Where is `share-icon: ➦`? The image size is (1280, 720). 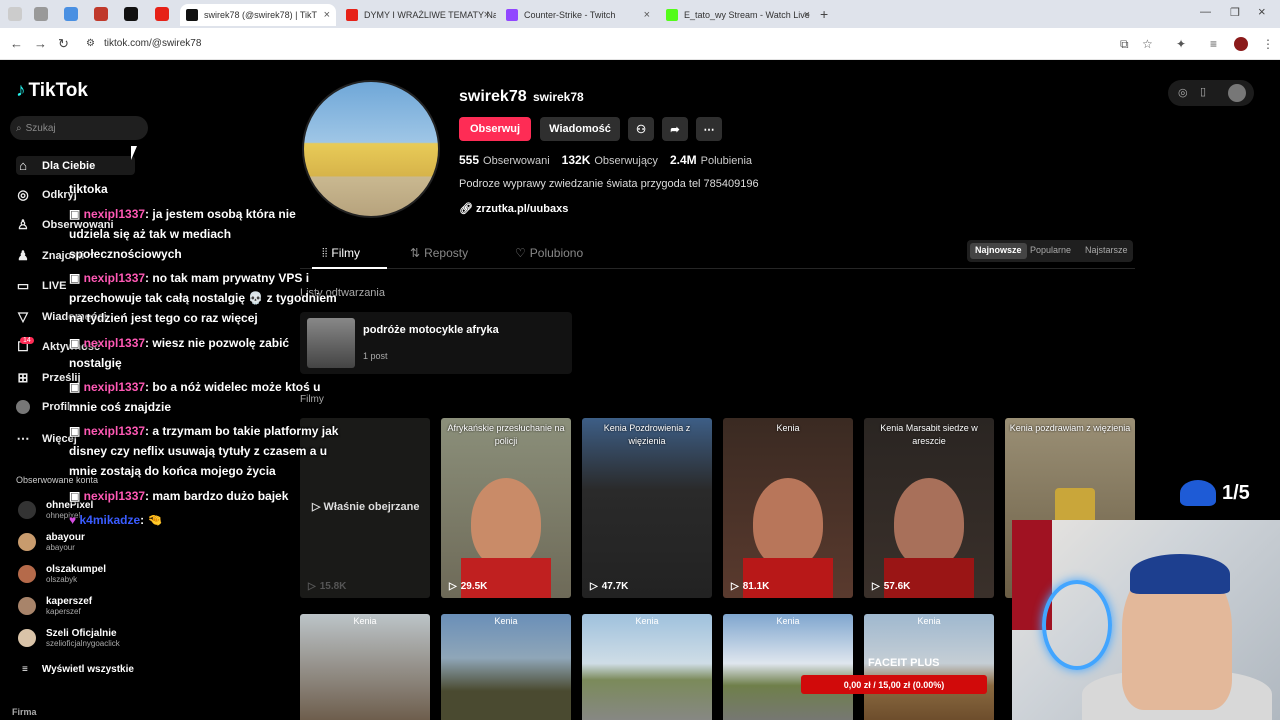
share-icon: ➦ is located at coordinates (675, 129).